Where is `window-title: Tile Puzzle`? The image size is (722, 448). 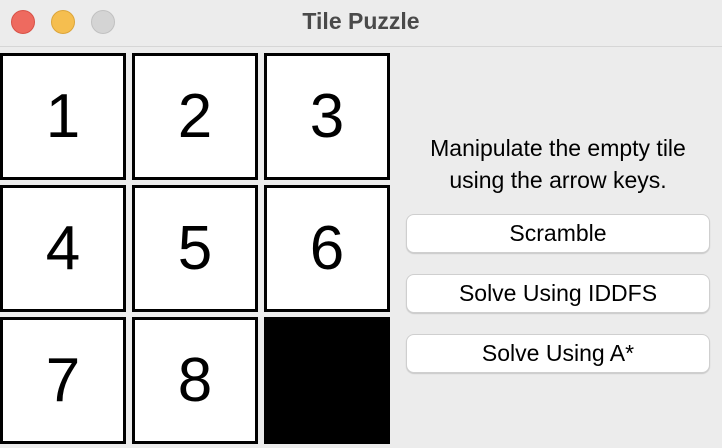 window-title: Tile Puzzle is located at coordinates (361, 21).